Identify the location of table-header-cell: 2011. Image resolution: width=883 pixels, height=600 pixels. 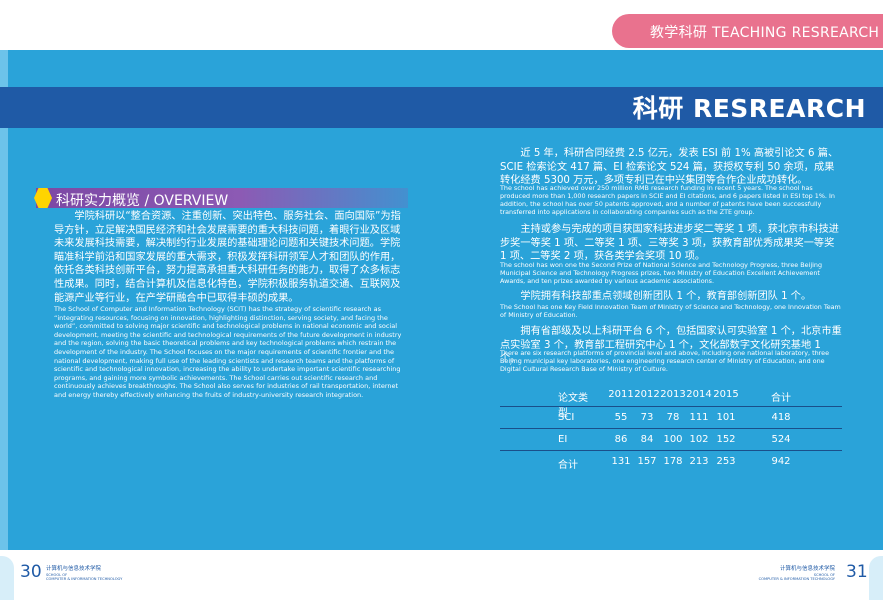
(621, 394).